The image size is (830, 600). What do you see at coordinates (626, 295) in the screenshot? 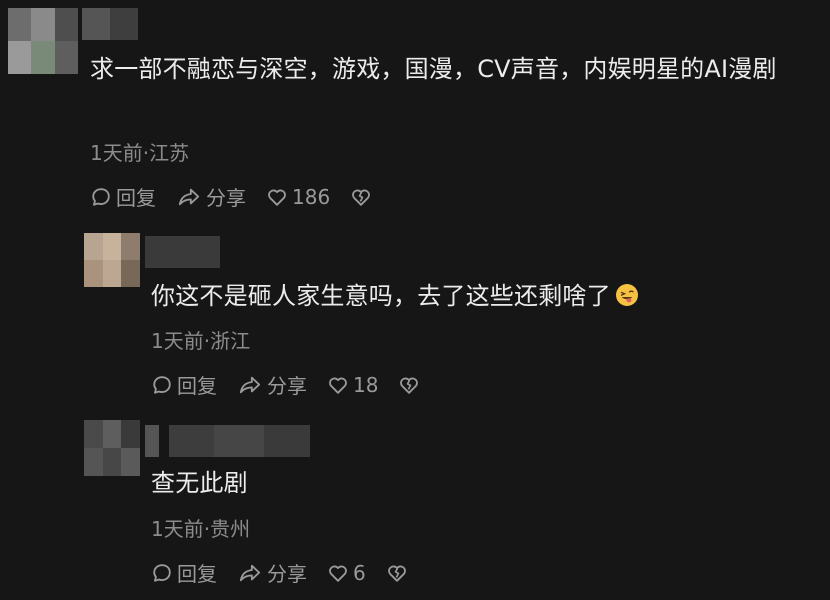
I see `grinning-tongue-emoji` at bounding box center [626, 295].